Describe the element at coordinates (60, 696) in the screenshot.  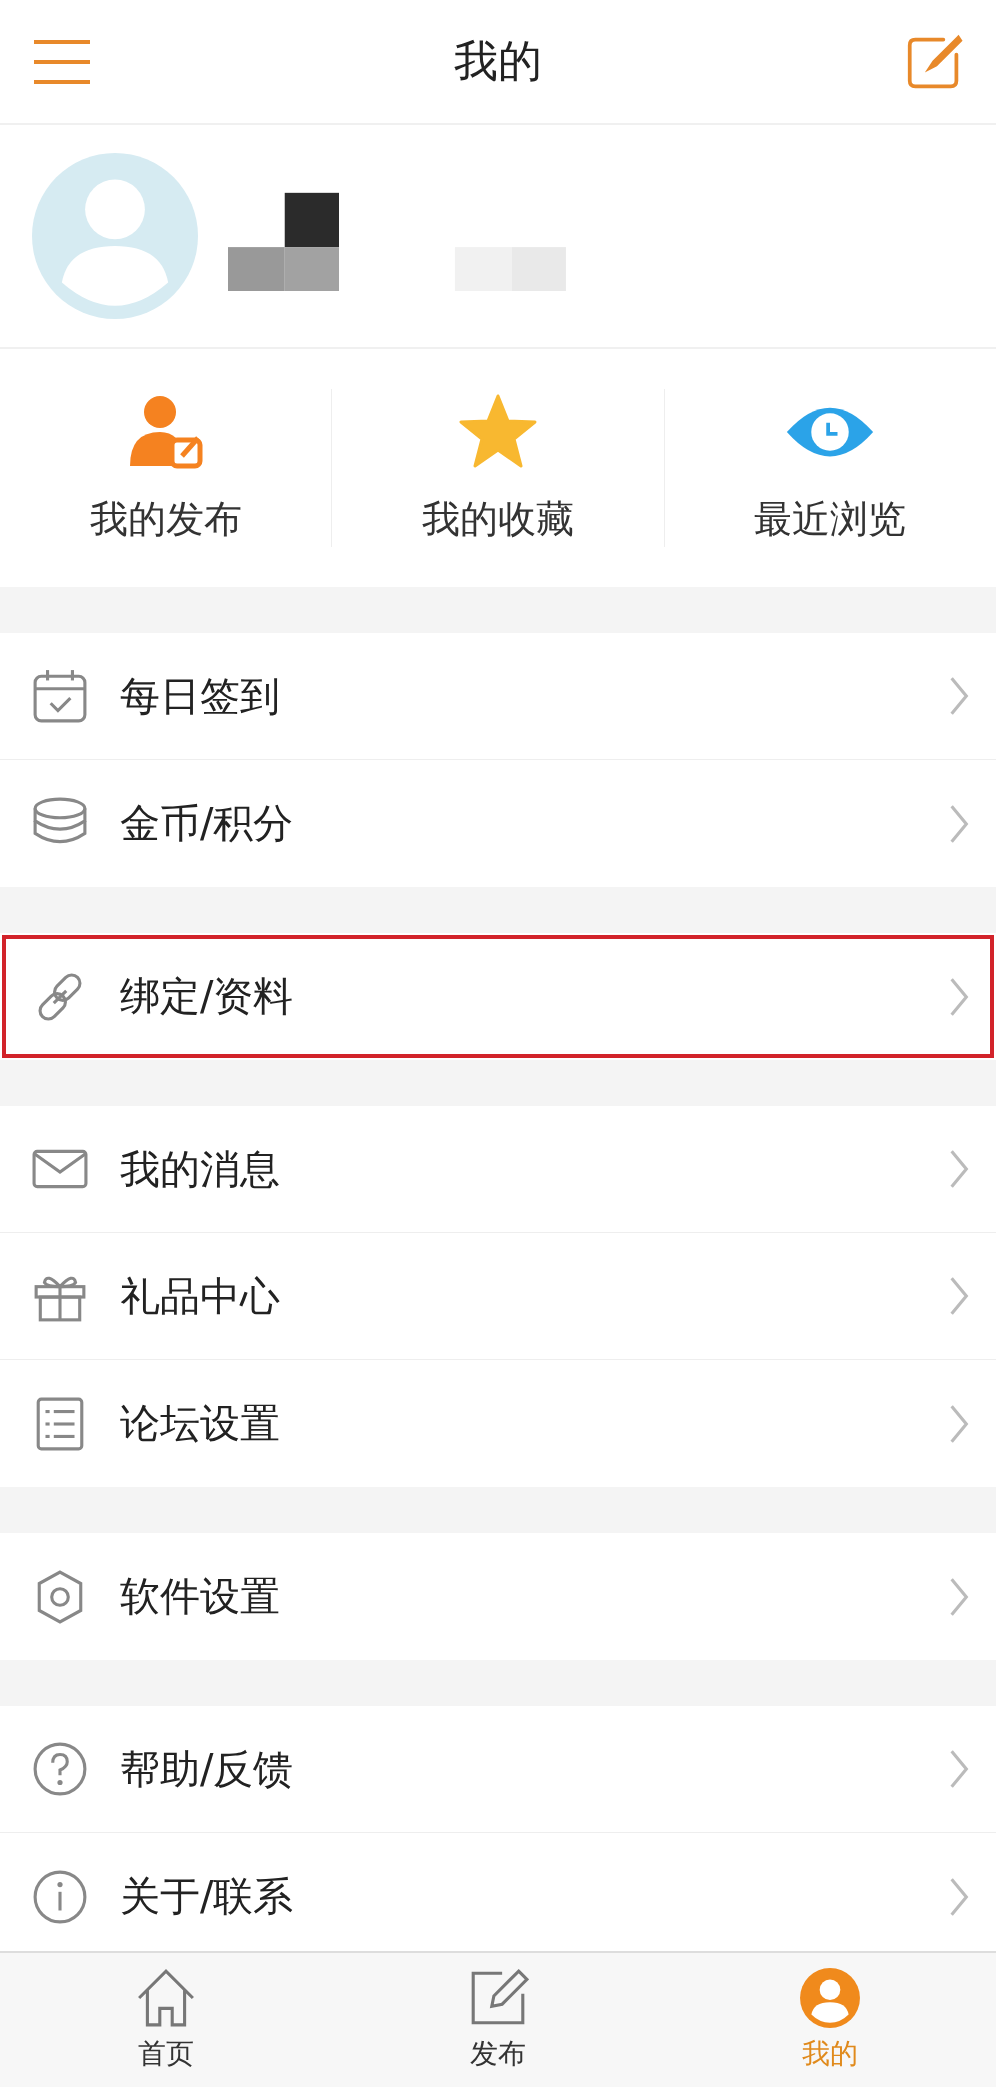
I see `calendar-icon` at that location.